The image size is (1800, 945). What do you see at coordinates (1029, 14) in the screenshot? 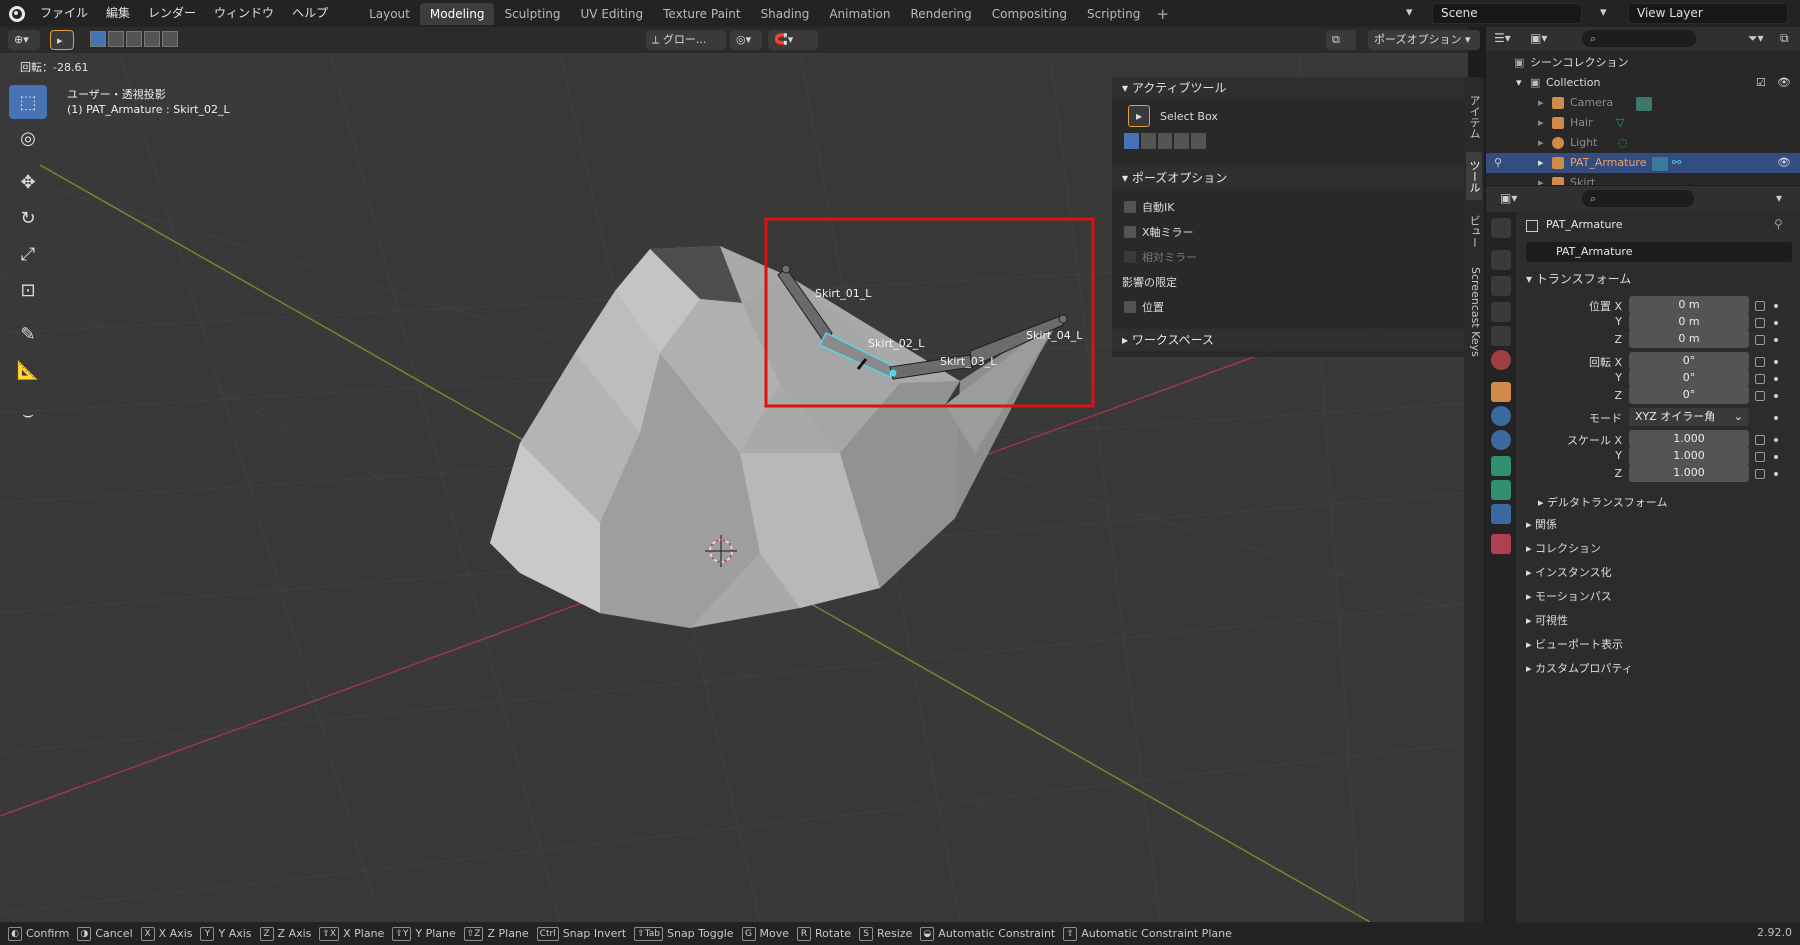
I see `tab-compositing: Compositing` at bounding box center [1029, 14].